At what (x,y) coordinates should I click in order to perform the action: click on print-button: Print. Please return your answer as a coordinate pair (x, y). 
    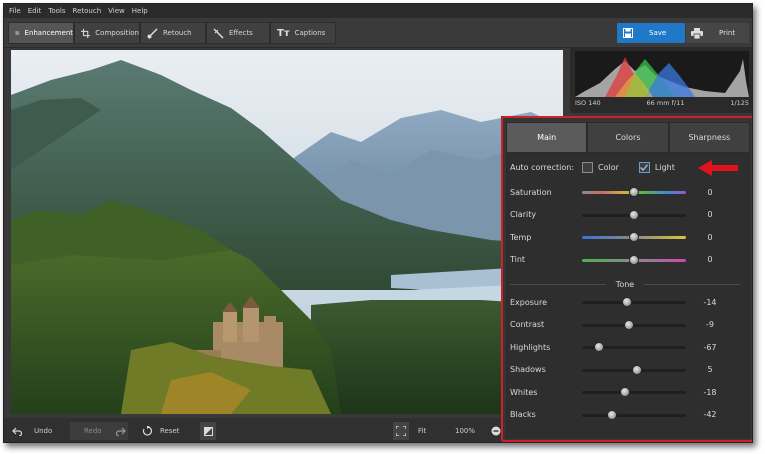
    Looking at the image, I should click on (717, 33).